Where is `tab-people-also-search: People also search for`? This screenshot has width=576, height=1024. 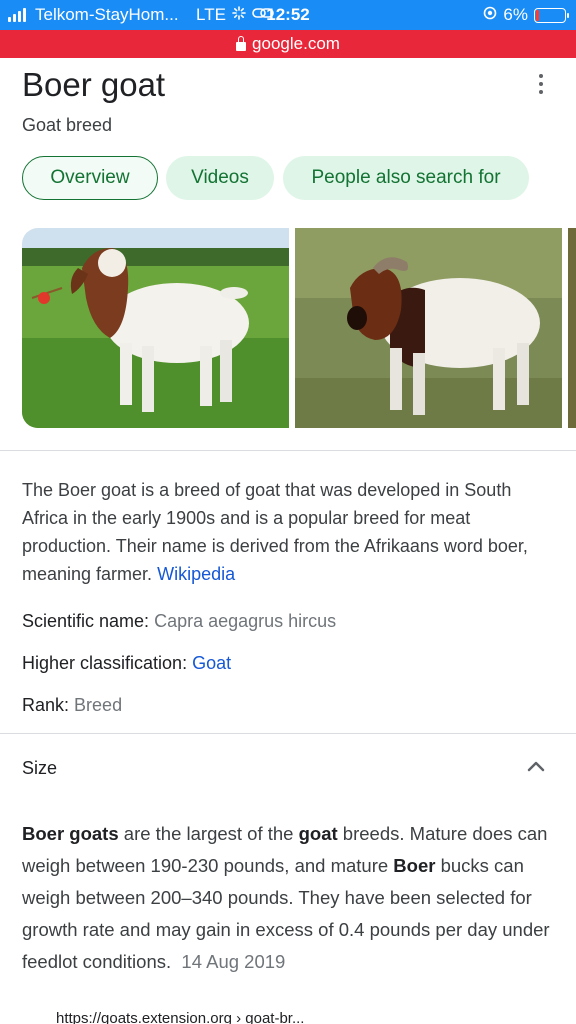 tab-people-also-search: People also search for is located at coordinates (406, 178).